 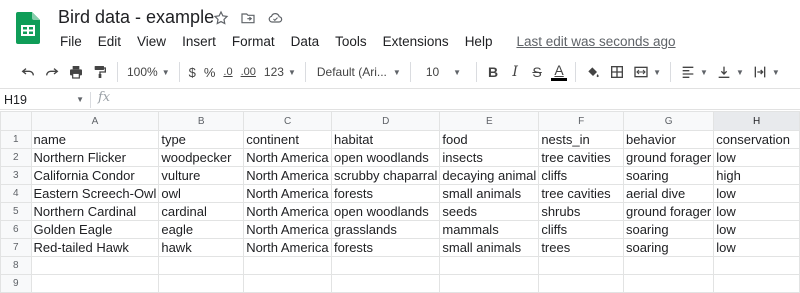 I want to click on cell: trees, so click(x=581, y=247).